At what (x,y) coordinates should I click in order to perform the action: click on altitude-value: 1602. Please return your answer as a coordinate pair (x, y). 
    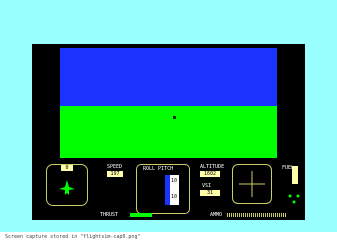
    Looking at the image, I should click on (210, 174).